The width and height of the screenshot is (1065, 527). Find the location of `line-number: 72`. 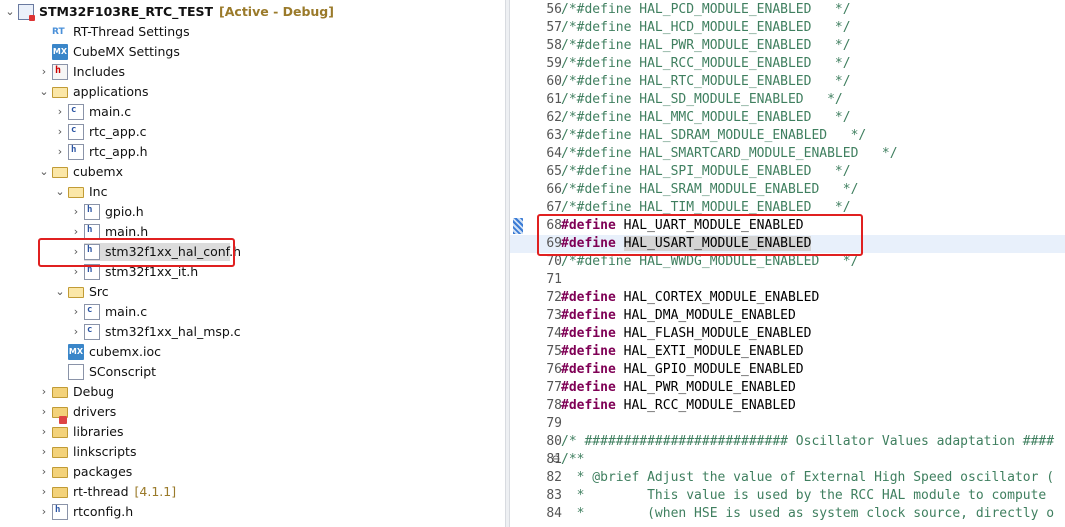

line-number: 72 is located at coordinates (554, 297).